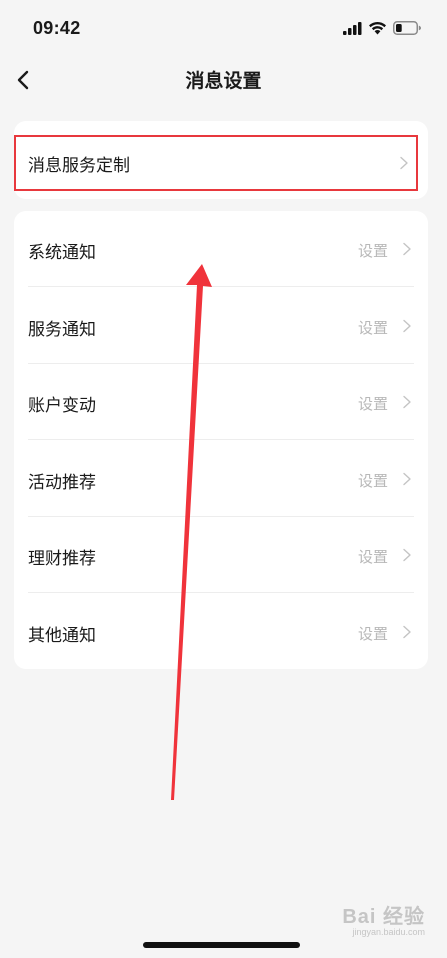 The image size is (447, 958). I want to click on list-item: 活动推荐 设置, so click(221, 479).